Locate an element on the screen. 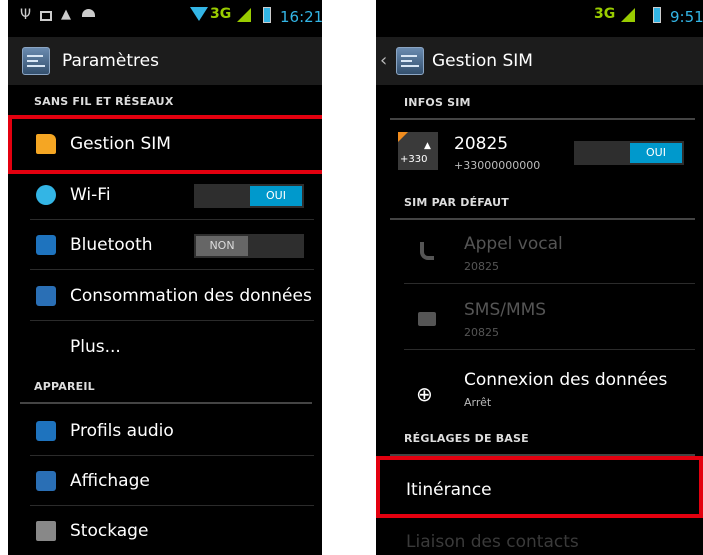  sim-signal-icon: ▲ is located at coordinates (427, 146).